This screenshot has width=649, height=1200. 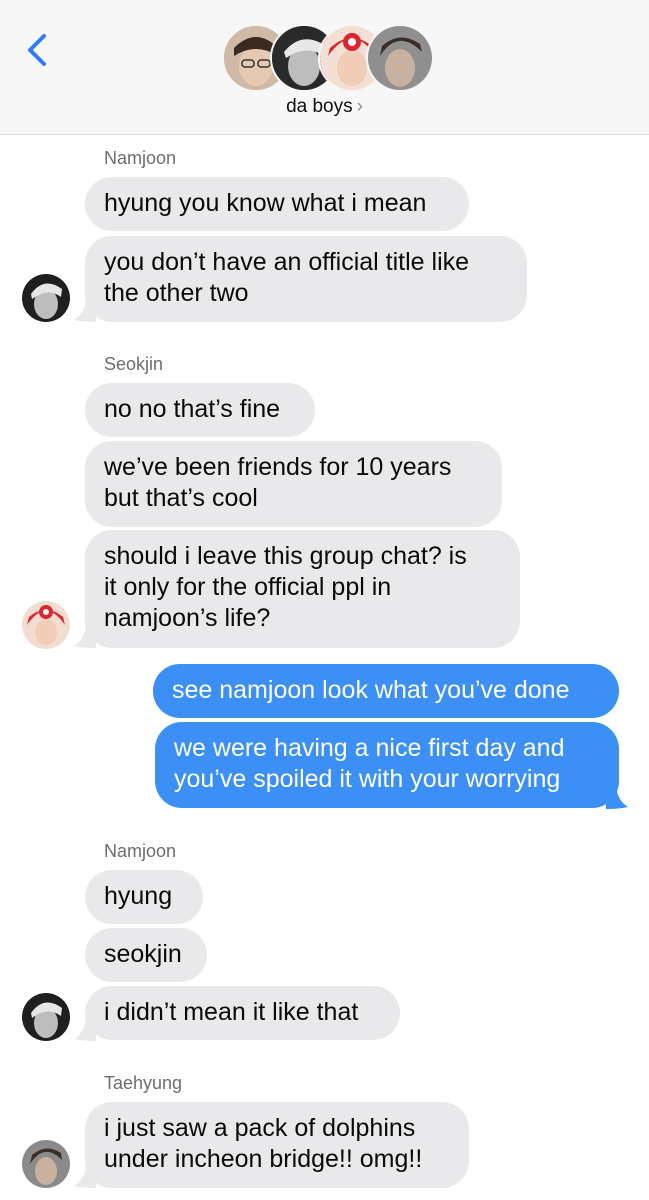 I want to click on chevron-right-icon: ›, so click(x=359, y=106).